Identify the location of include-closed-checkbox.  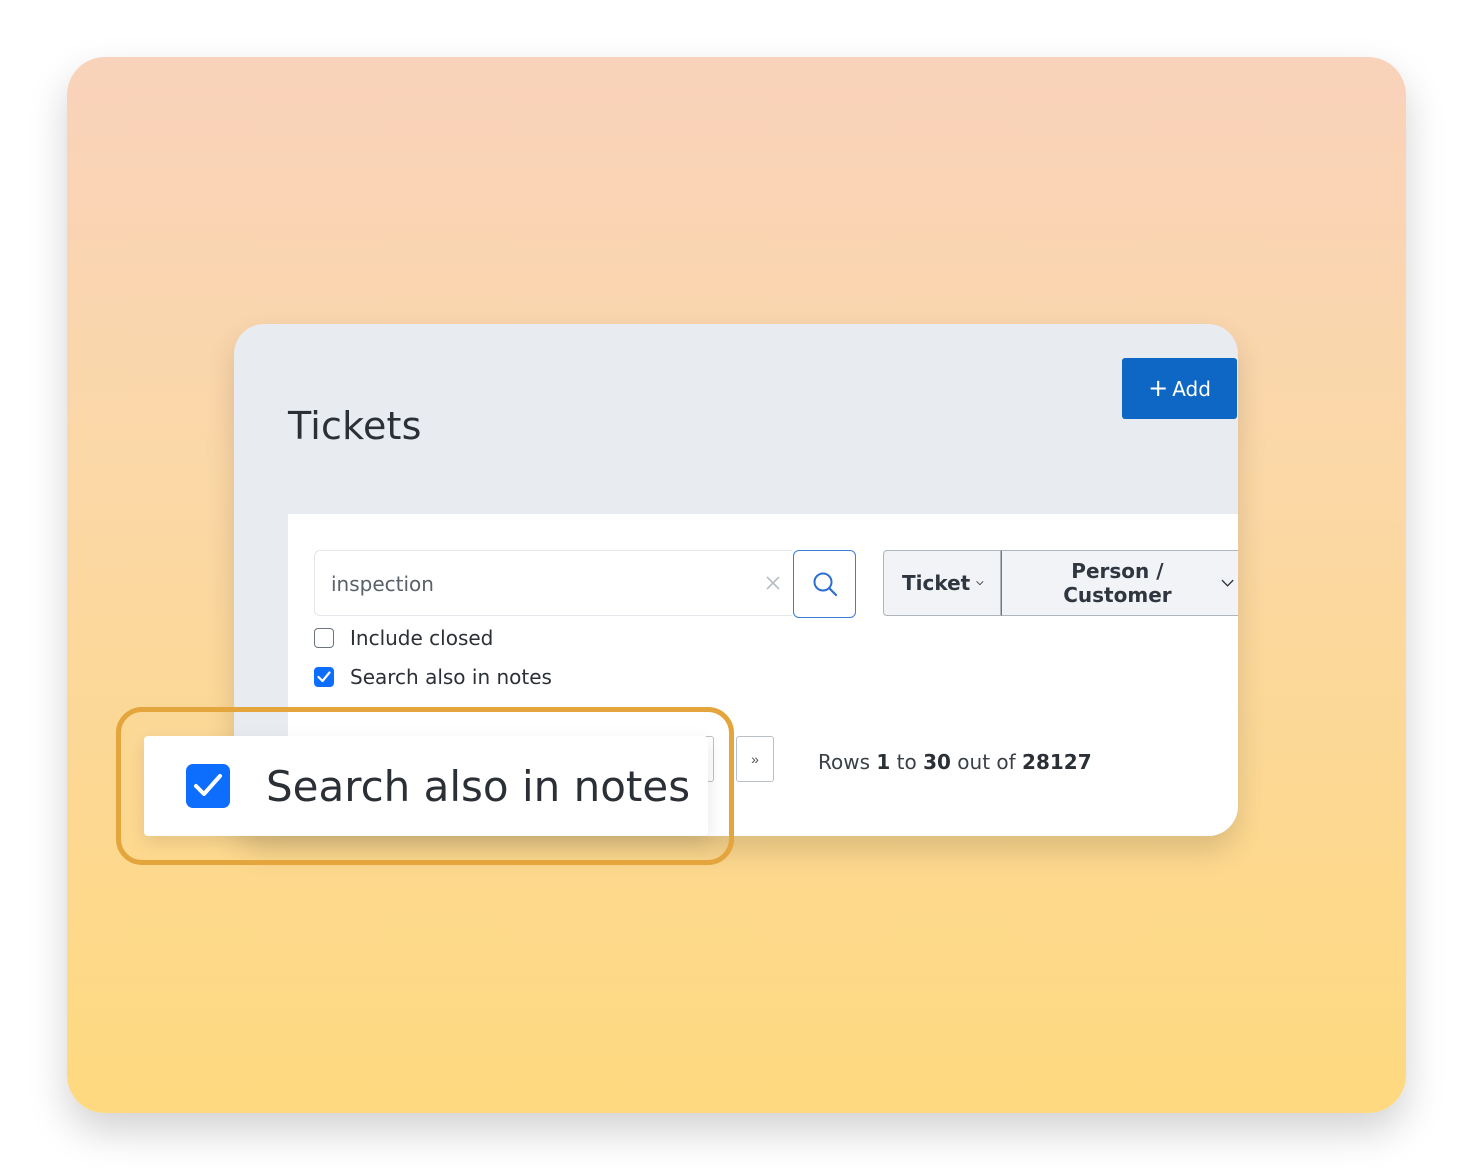
(324, 638).